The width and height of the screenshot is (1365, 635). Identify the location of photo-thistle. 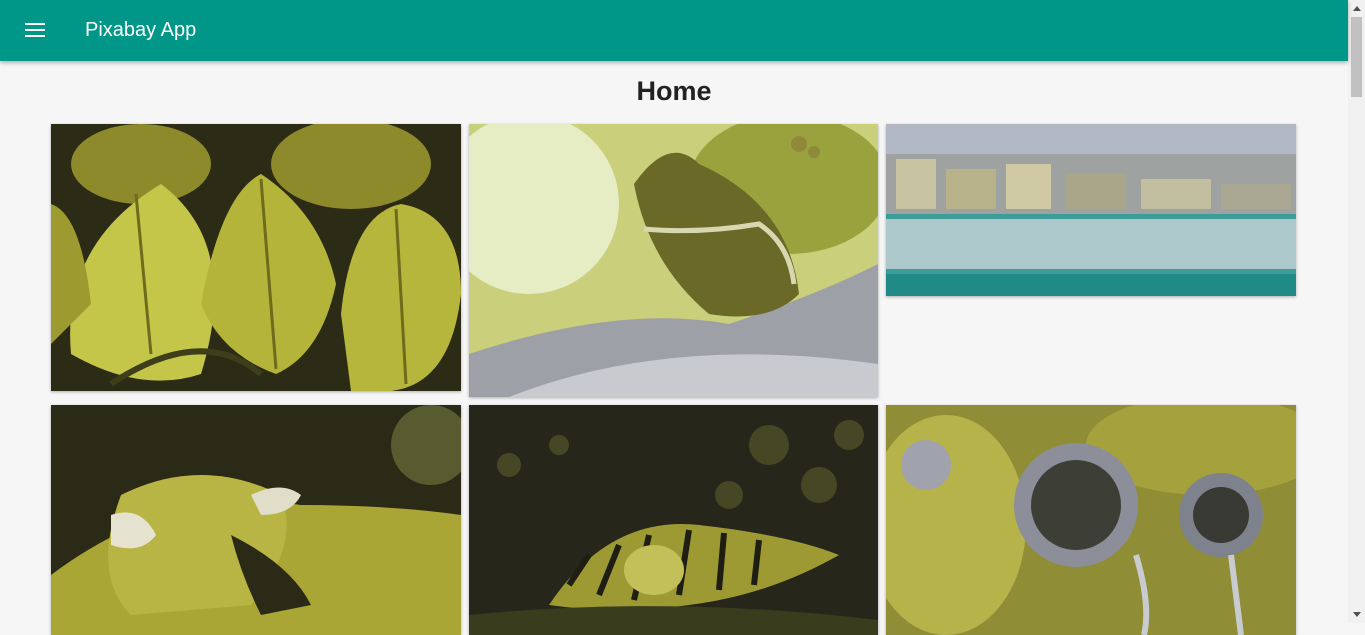
(1091, 520).